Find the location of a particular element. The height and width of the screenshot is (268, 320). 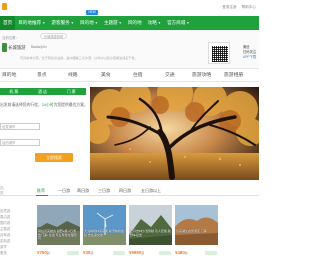

price-value: 750 is located at coordinates (43, 252).